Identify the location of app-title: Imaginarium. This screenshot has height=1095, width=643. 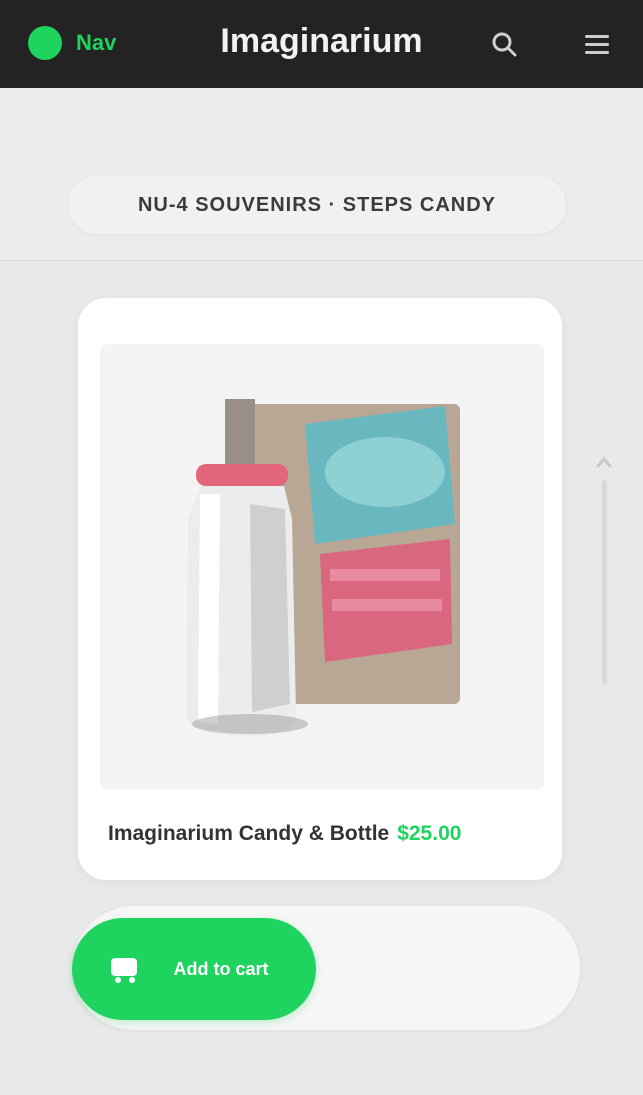
(321, 41).